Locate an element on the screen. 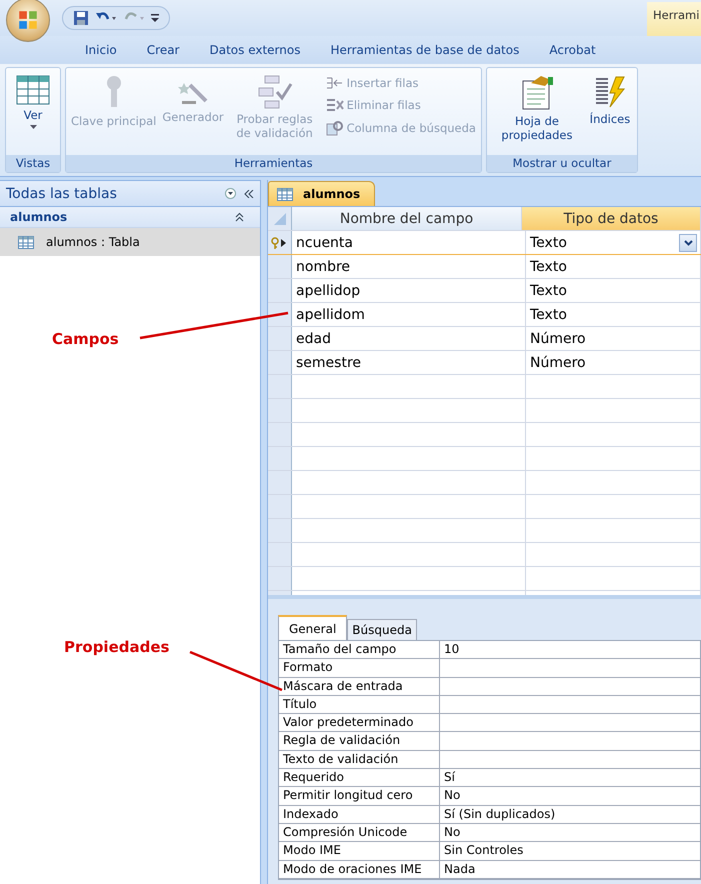  ribbon-tab: Inicio is located at coordinates (101, 50).